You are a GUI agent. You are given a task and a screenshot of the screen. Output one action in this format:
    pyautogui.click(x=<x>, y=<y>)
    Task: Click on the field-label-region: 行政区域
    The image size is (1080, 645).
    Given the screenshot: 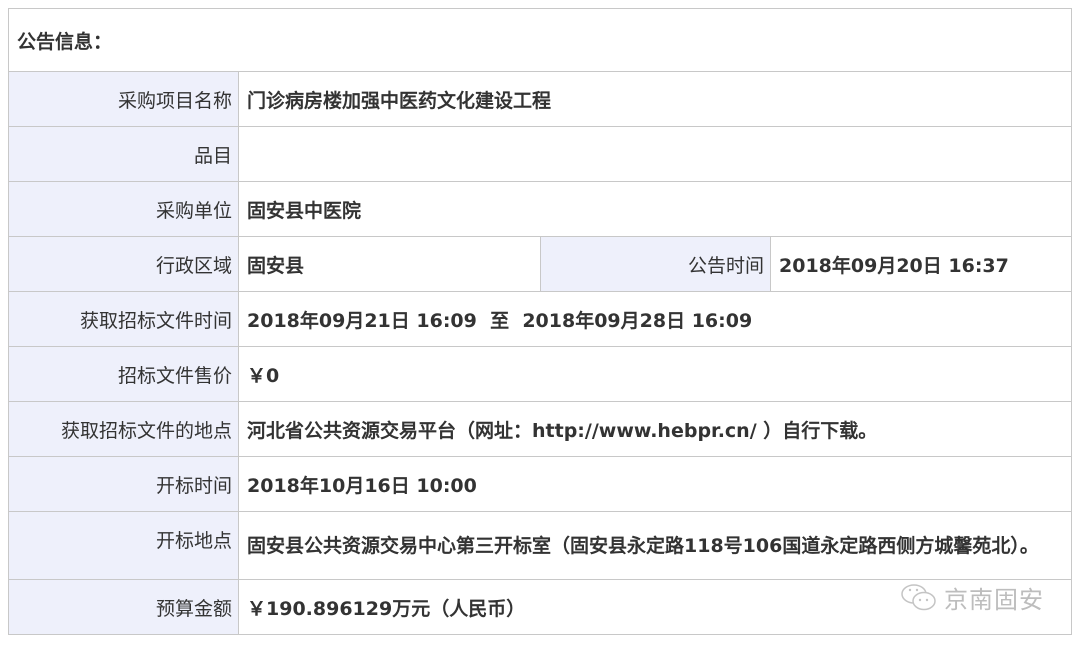 What is the action you would take?
    pyautogui.click(x=123, y=264)
    